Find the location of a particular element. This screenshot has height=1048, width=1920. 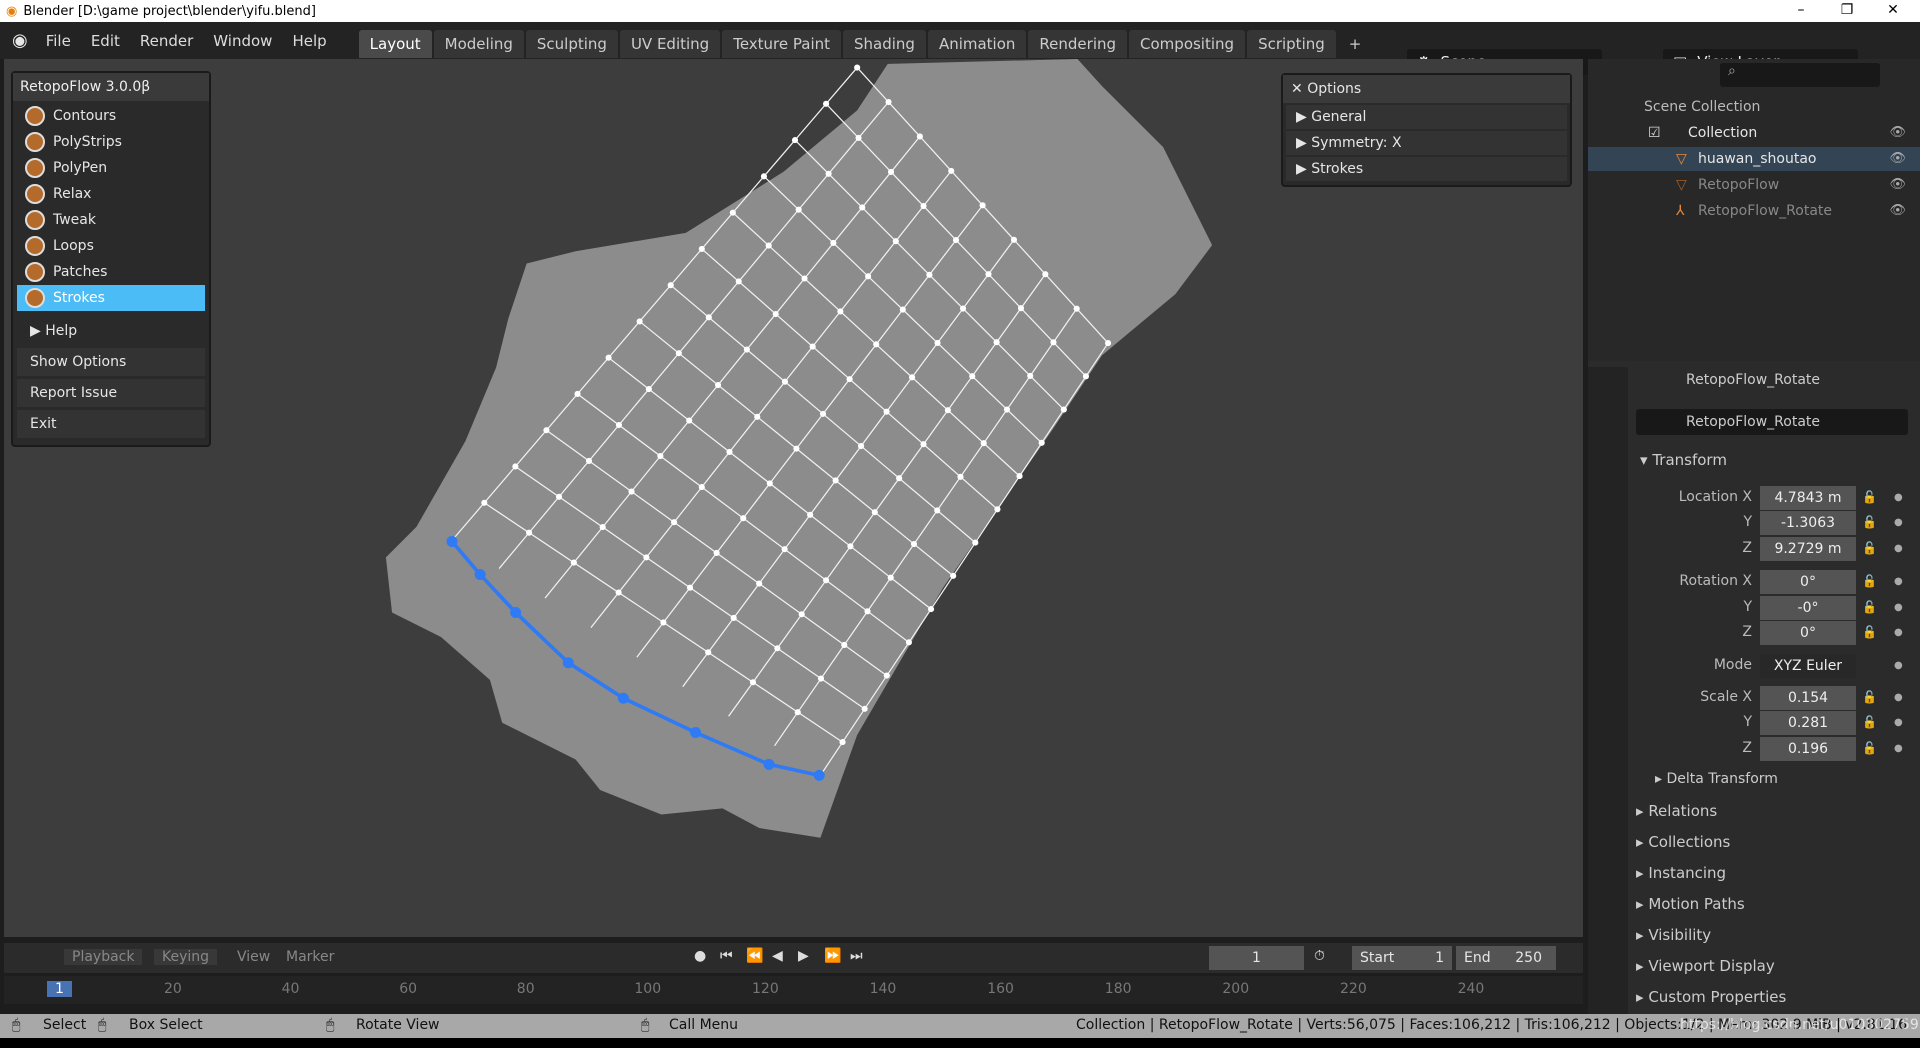

section-delta-transform: ▸ Delta Transform is located at coordinates (1716, 779).